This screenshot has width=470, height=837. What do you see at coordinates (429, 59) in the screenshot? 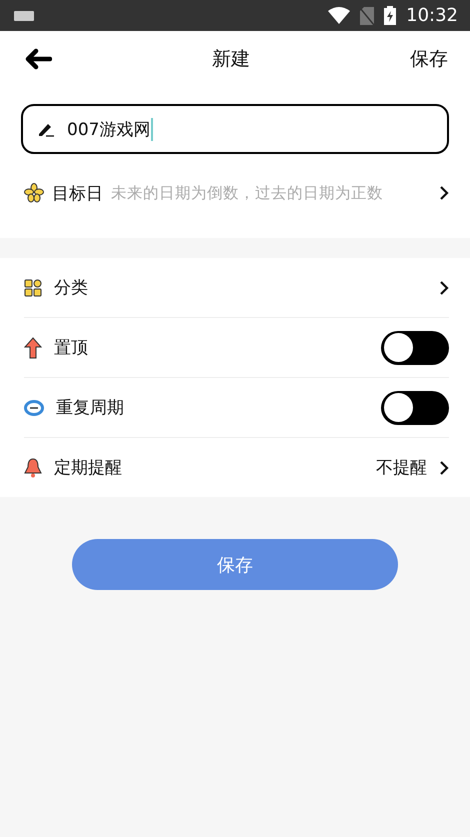
I see `save-link: 保存` at bounding box center [429, 59].